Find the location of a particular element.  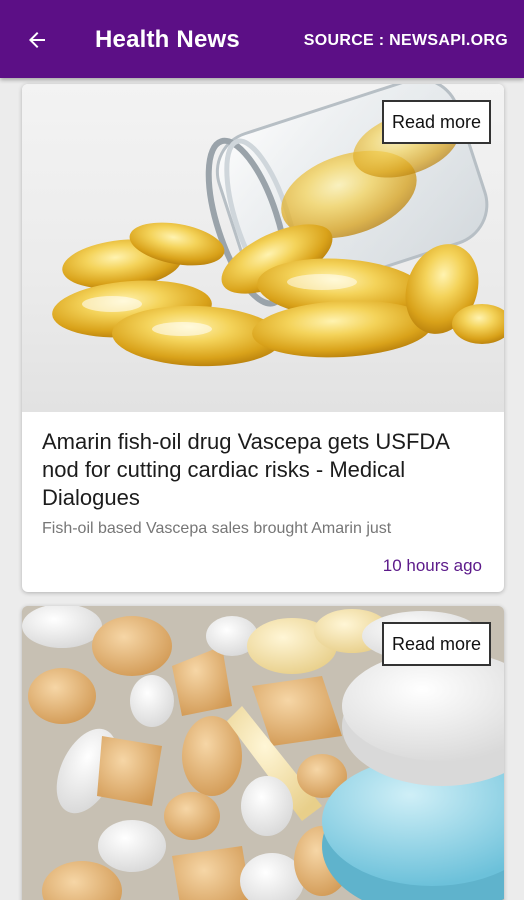

back-button is located at coordinates (37, 40).